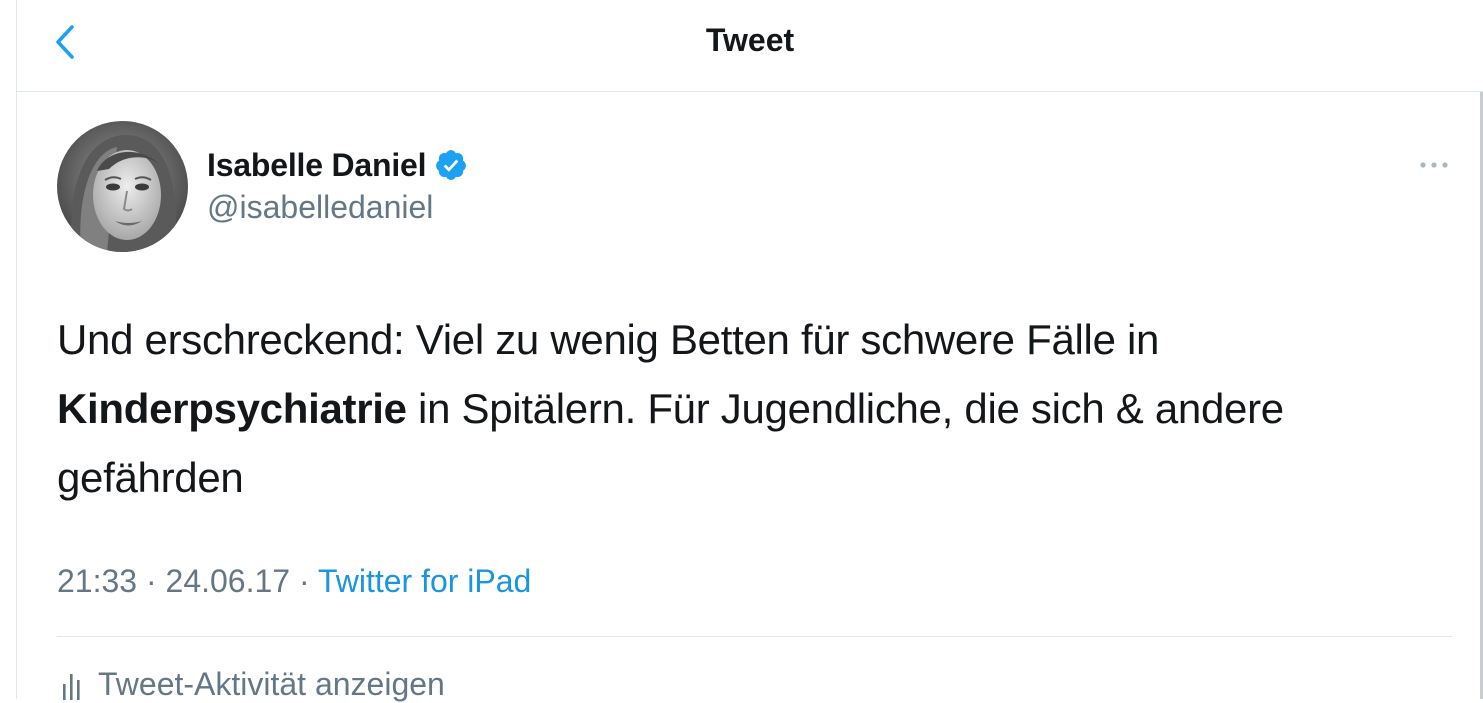 The image size is (1483, 703). I want to click on author-name-row: Isabelle Daniel, so click(337, 165).